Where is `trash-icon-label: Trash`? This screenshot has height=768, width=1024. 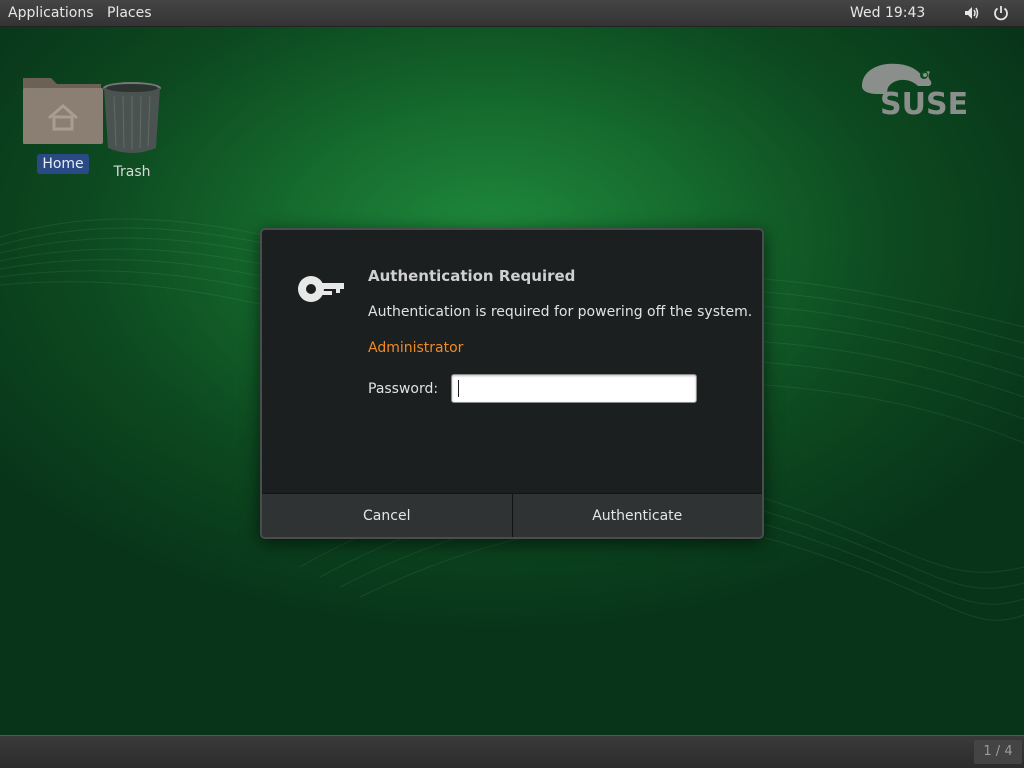 trash-icon-label: Trash is located at coordinates (132, 172).